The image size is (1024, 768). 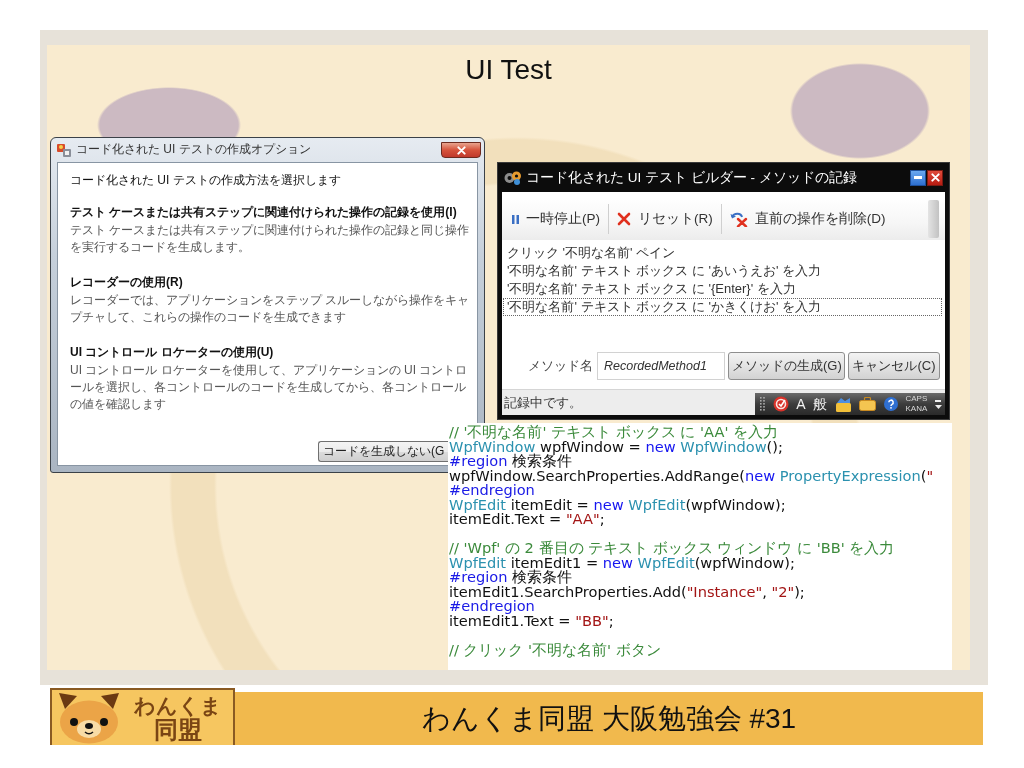 What do you see at coordinates (691, 177) in the screenshot?
I see `window-title: コード化された UI テスト ビルダー - メソッドの記録` at bounding box center [691, 177].